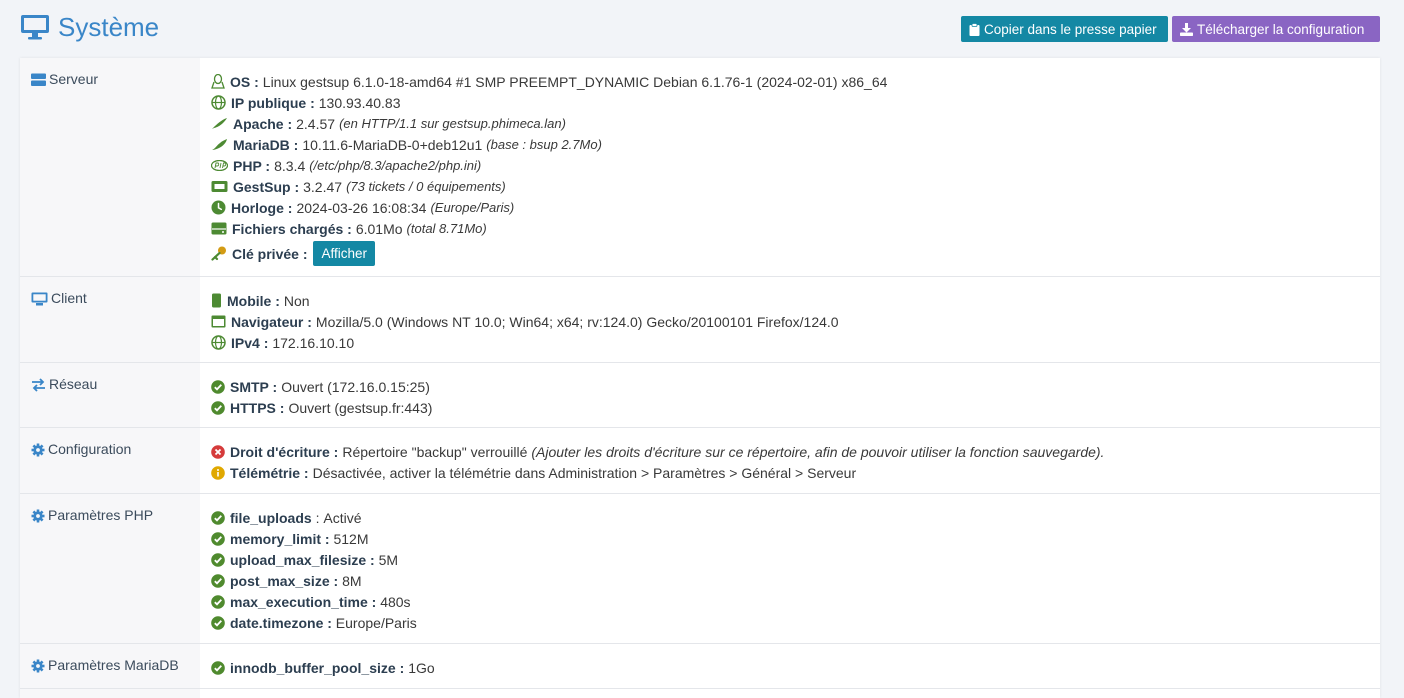  What do you see at coordinates (795, 253) in the screenshot?
I see `private-key-line: Clé privée : Afficher` at bounding box center [795, 253].